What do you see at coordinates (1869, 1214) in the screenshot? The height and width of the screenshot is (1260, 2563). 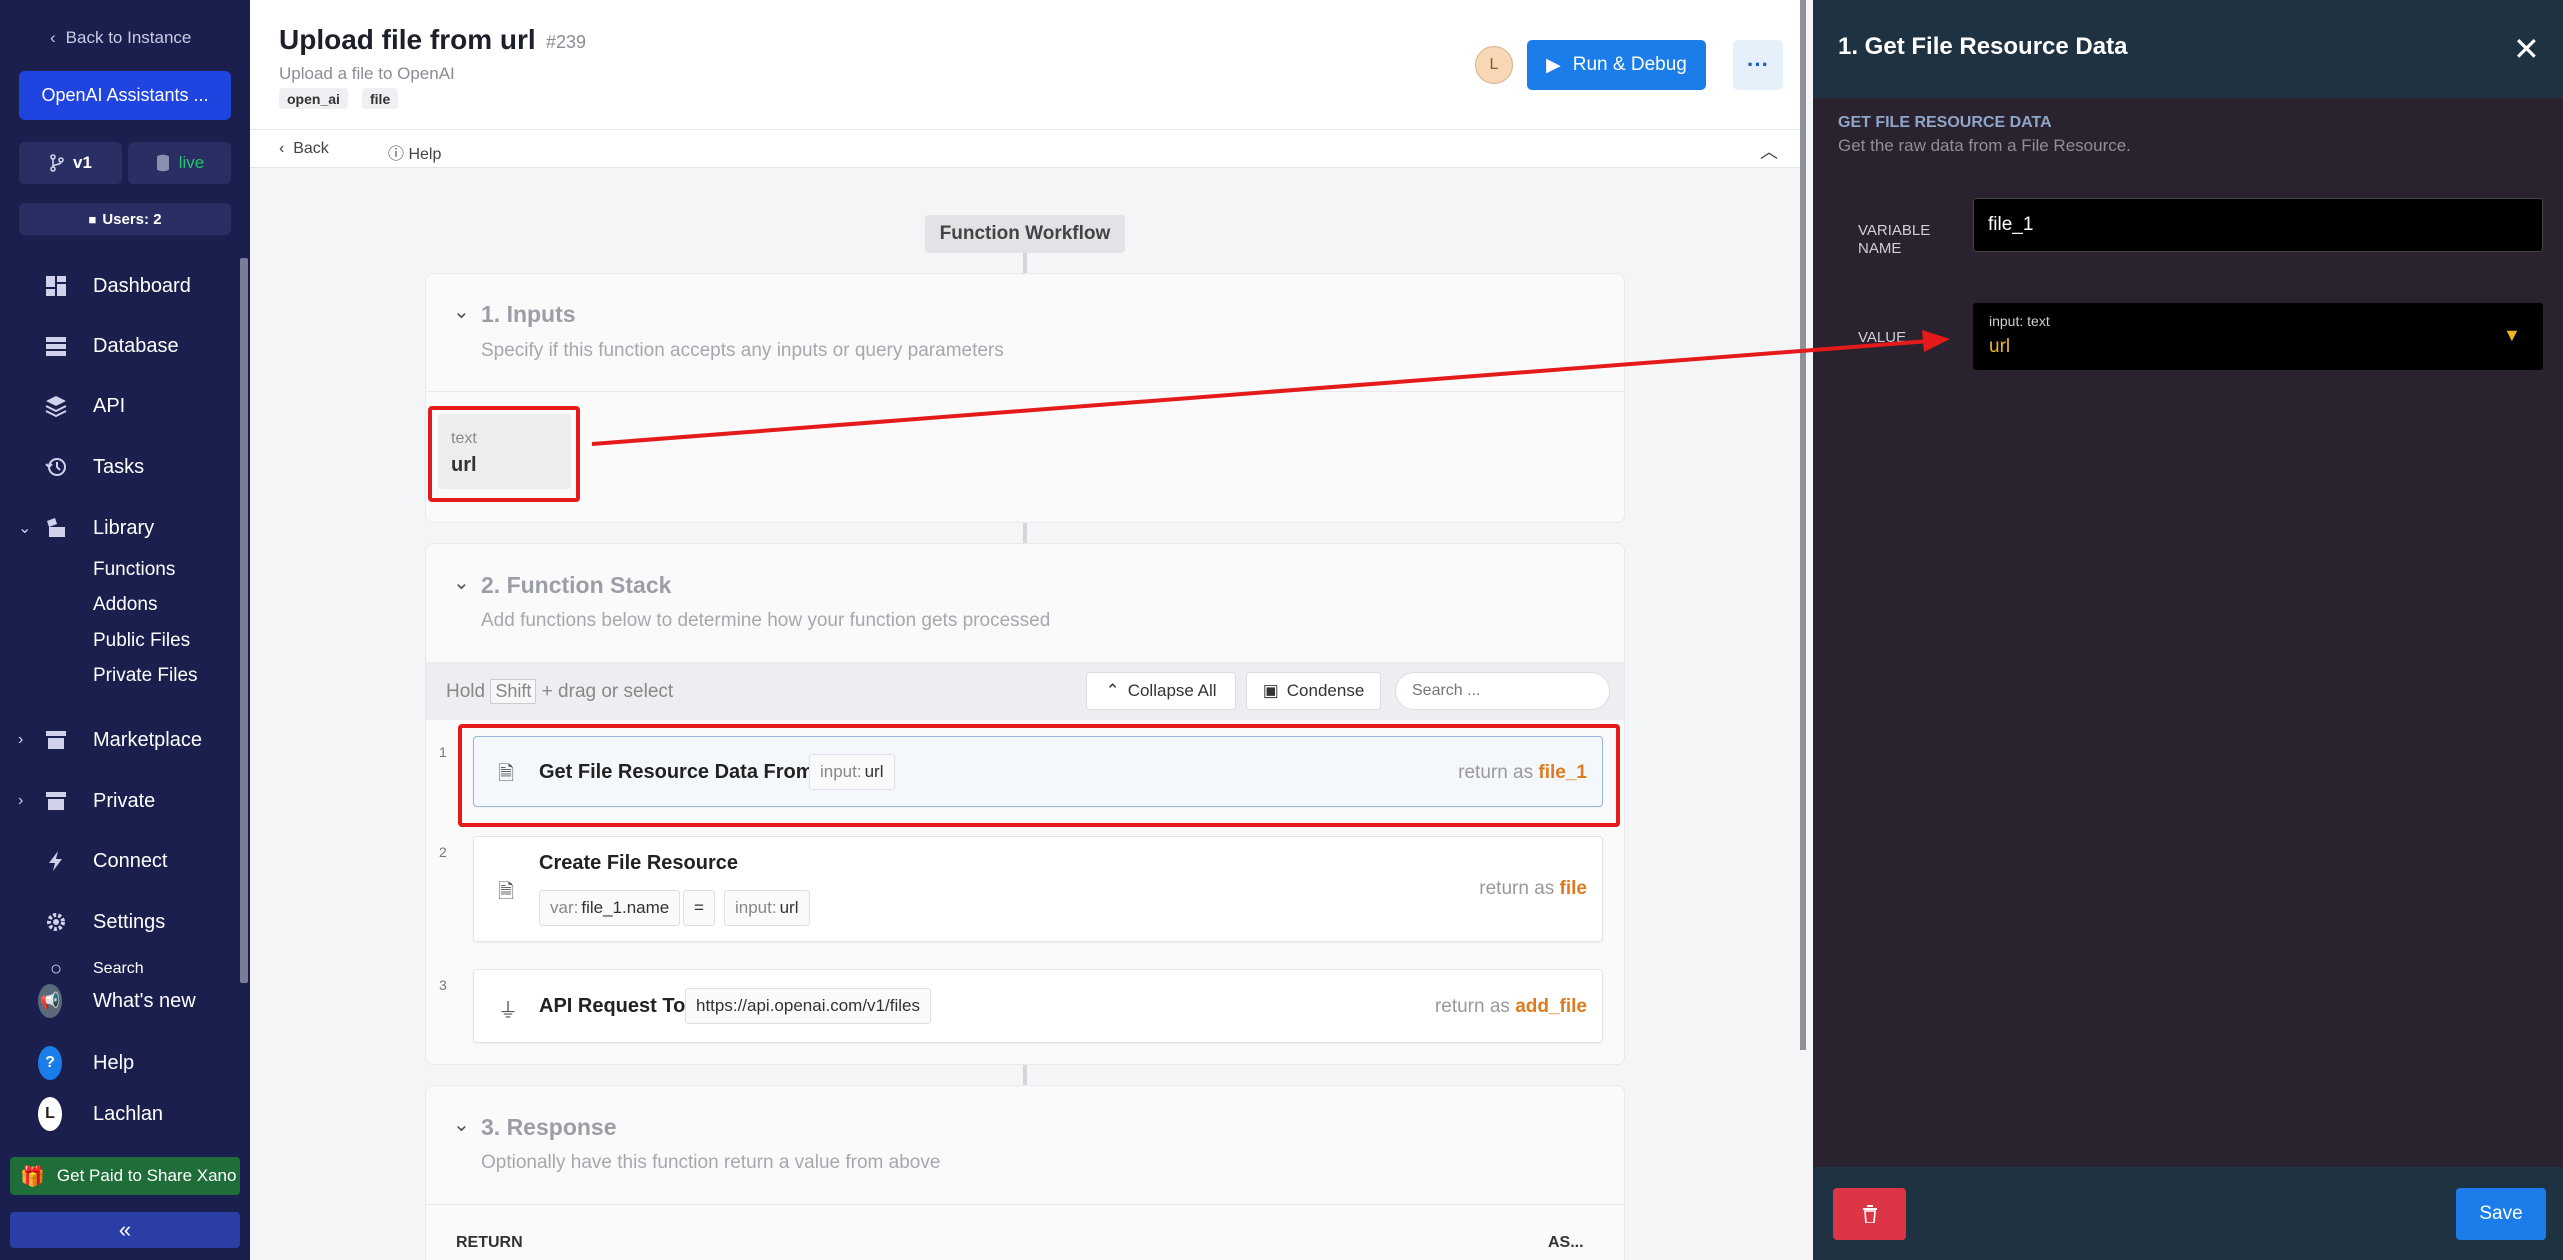 I see `delete-button` at bounding box center [1869, 1214].